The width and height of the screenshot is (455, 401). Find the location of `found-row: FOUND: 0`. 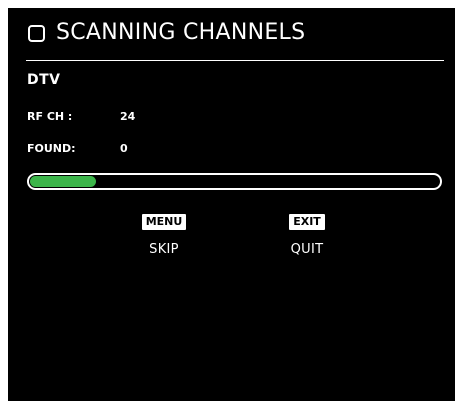

found-row: FOUND: 0 is located at coordinates (77, 148).